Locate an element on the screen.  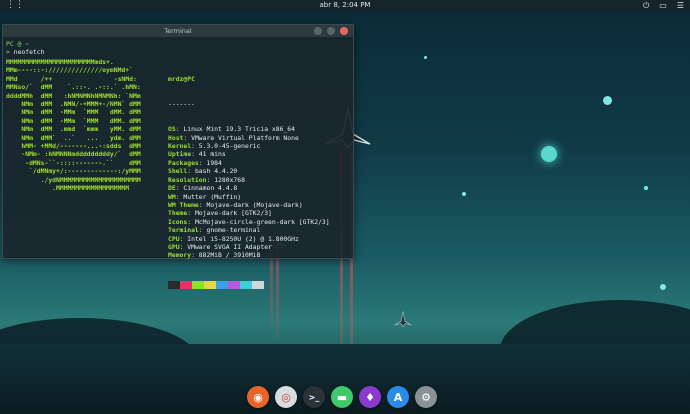
ascii-line: MMMMMMMMMMMMMMMMMMMMMMMmds+. is located at coordinates (60, 62).